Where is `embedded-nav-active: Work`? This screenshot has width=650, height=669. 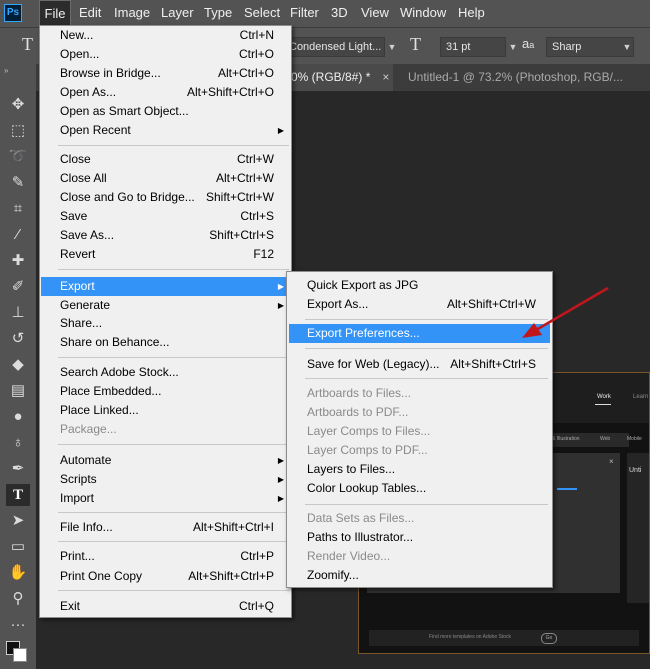
embedded-nav-active: Work is located at coordinates (604, 397).